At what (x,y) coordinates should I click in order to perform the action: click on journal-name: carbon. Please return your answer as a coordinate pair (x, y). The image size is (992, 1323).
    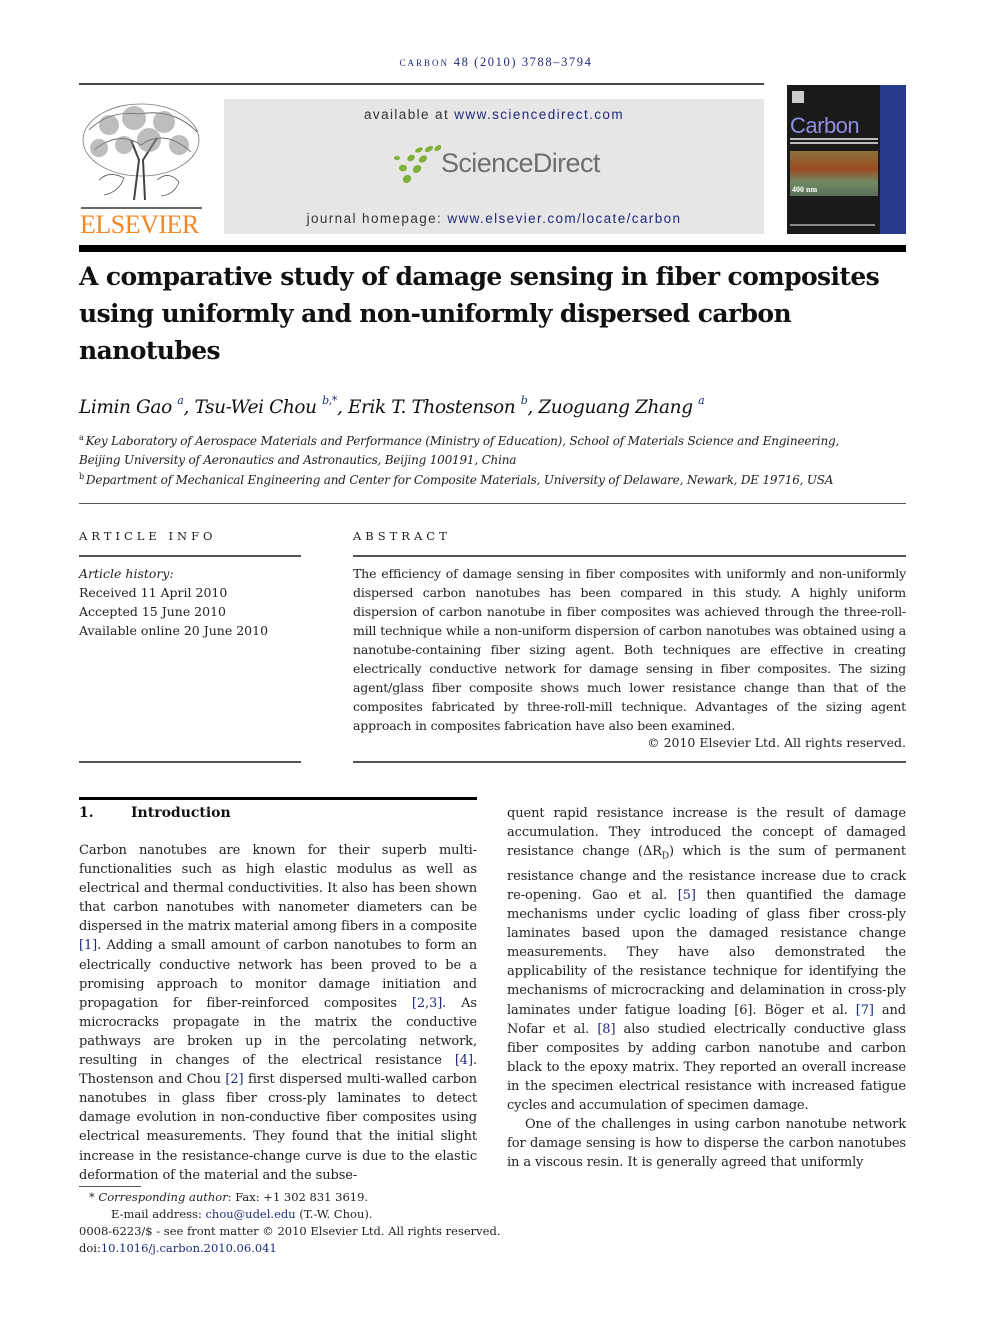
    Looking at the image, I should click on (424, 62).